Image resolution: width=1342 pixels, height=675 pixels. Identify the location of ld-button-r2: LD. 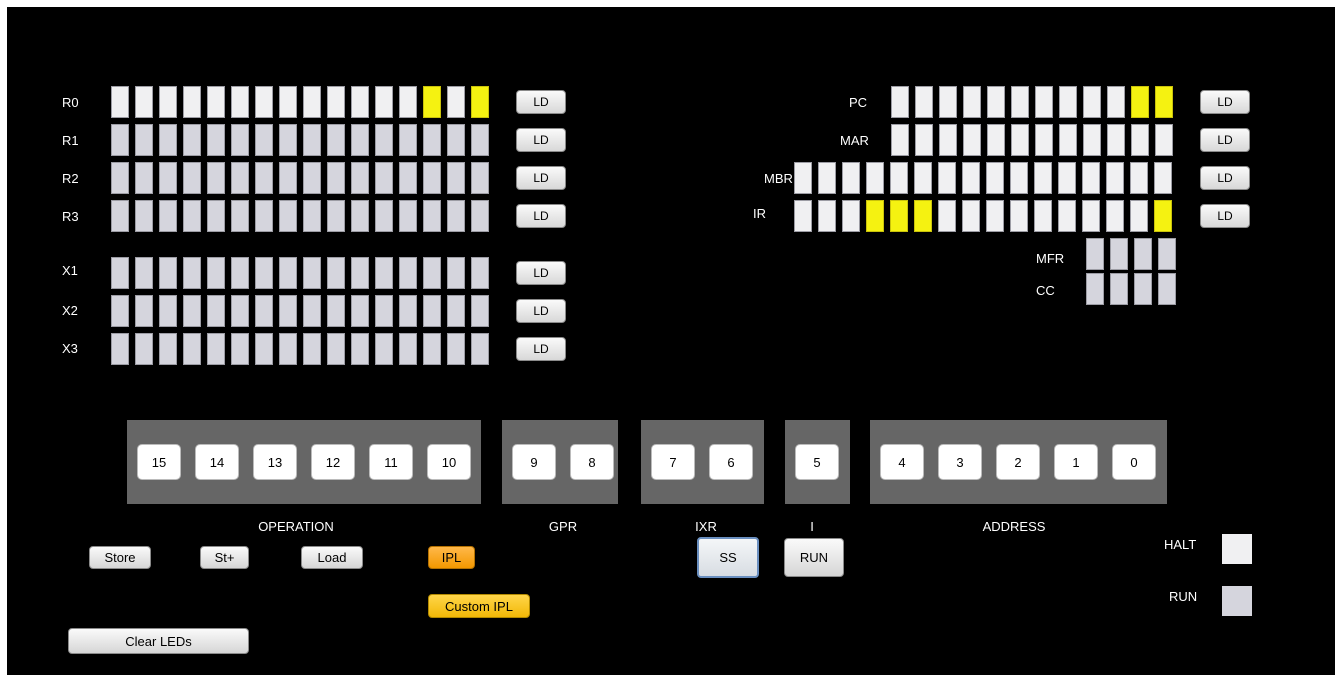
(541, 178).